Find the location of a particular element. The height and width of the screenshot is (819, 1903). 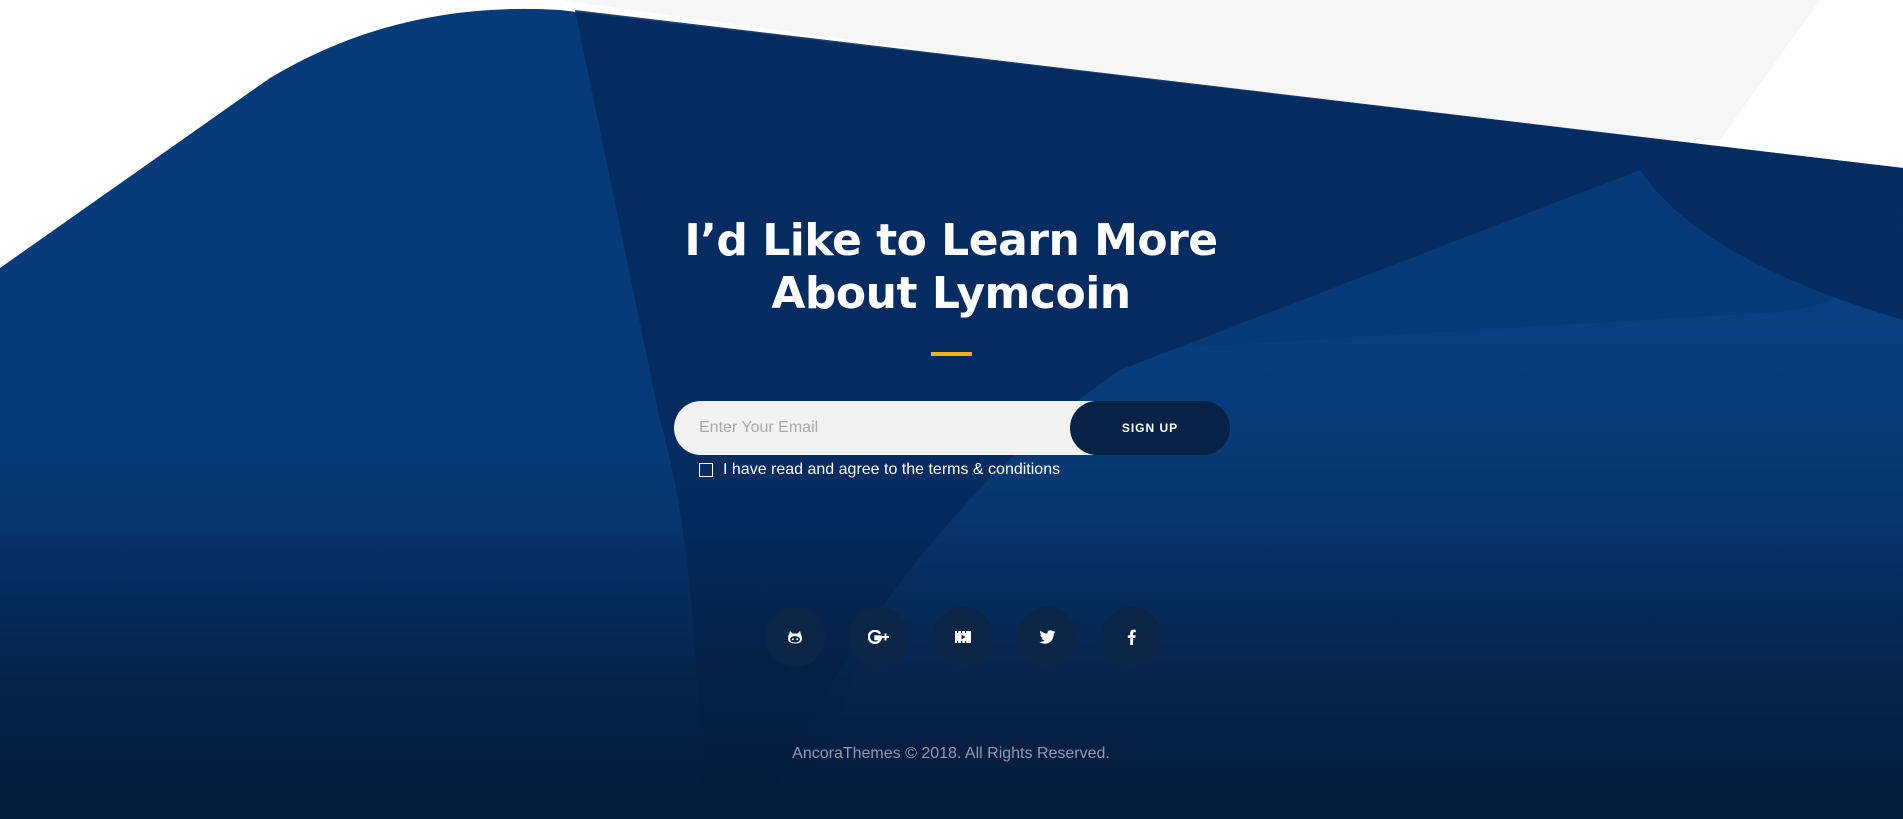

twitter-icon is located at coordinates (1046, 637).